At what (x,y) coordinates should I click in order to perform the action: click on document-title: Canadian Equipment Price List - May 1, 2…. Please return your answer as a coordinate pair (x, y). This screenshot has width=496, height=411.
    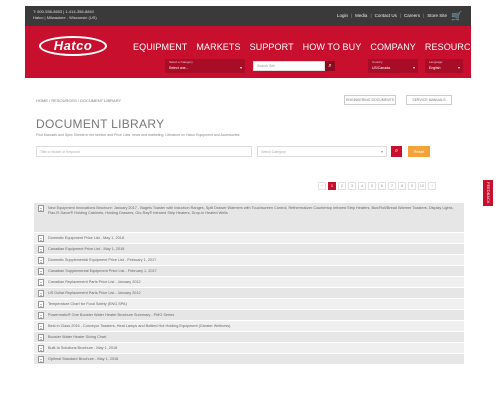
    Looking at the image, I should click on (254, 249).